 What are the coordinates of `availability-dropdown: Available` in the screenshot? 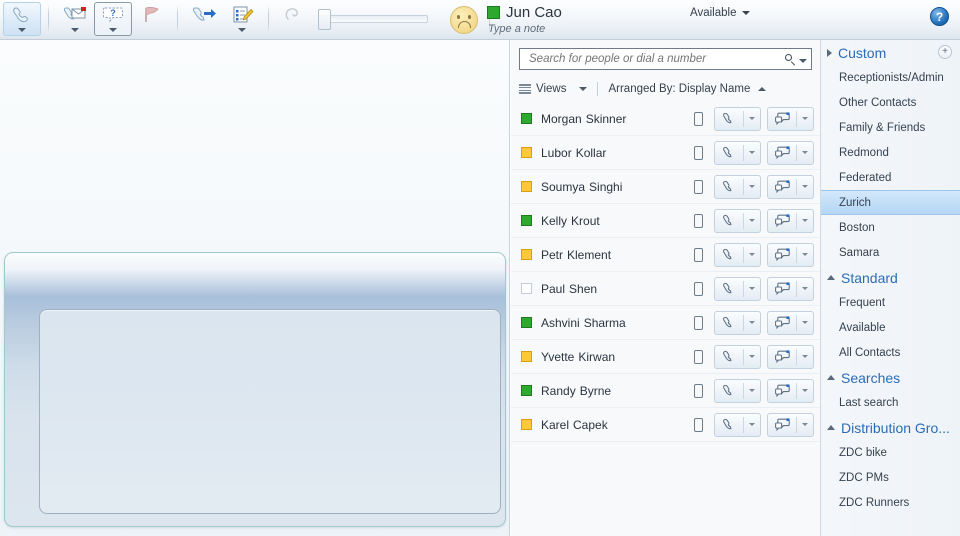 It's located at (720, 13).